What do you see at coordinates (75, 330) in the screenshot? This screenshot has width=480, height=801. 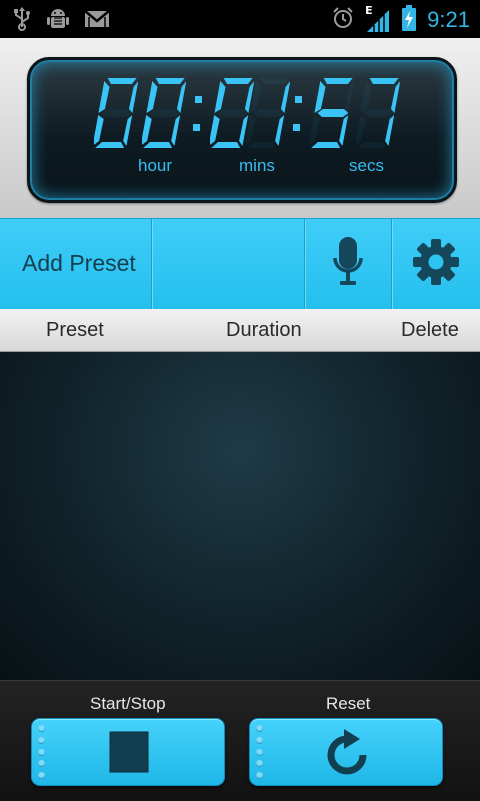 I see `preset-column-header: Preset` at bounding box center [75, 330].